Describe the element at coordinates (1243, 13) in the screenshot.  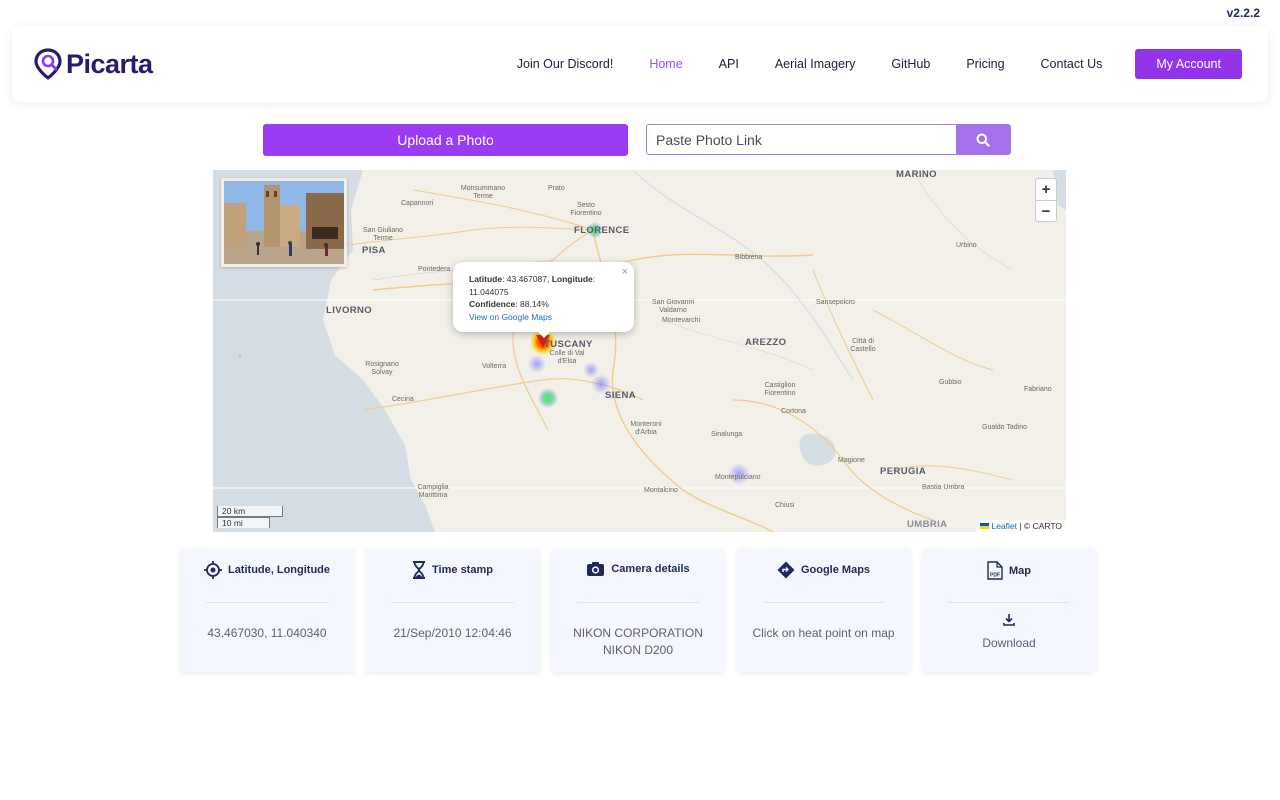
I see `version-label: v2.2.2` at that location.